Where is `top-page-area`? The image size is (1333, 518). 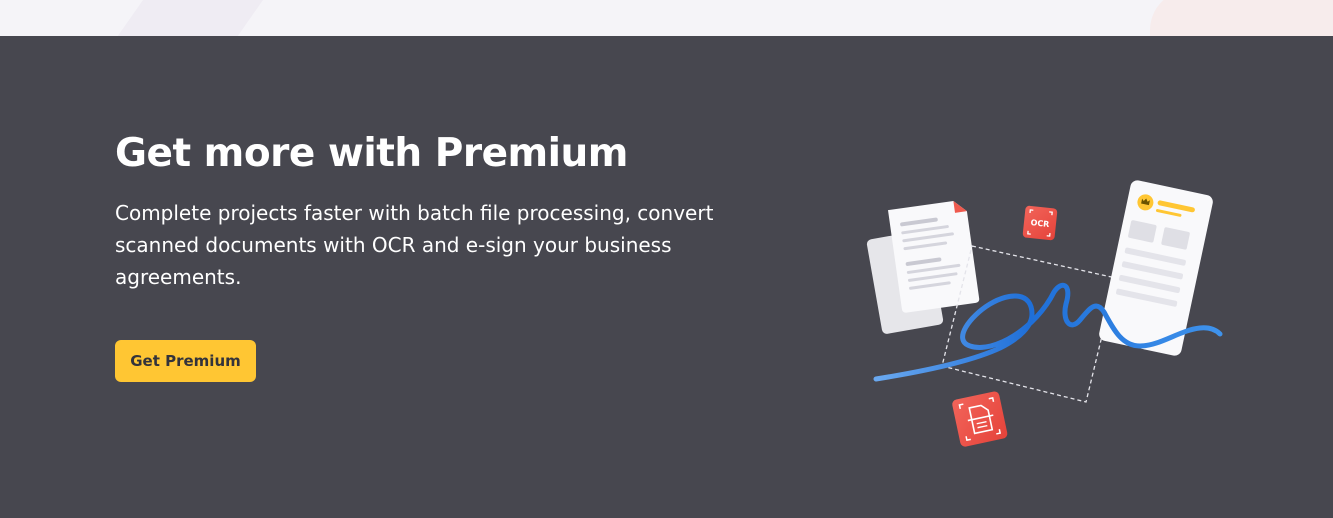
top-page-area is located at coordinates (666, 18).